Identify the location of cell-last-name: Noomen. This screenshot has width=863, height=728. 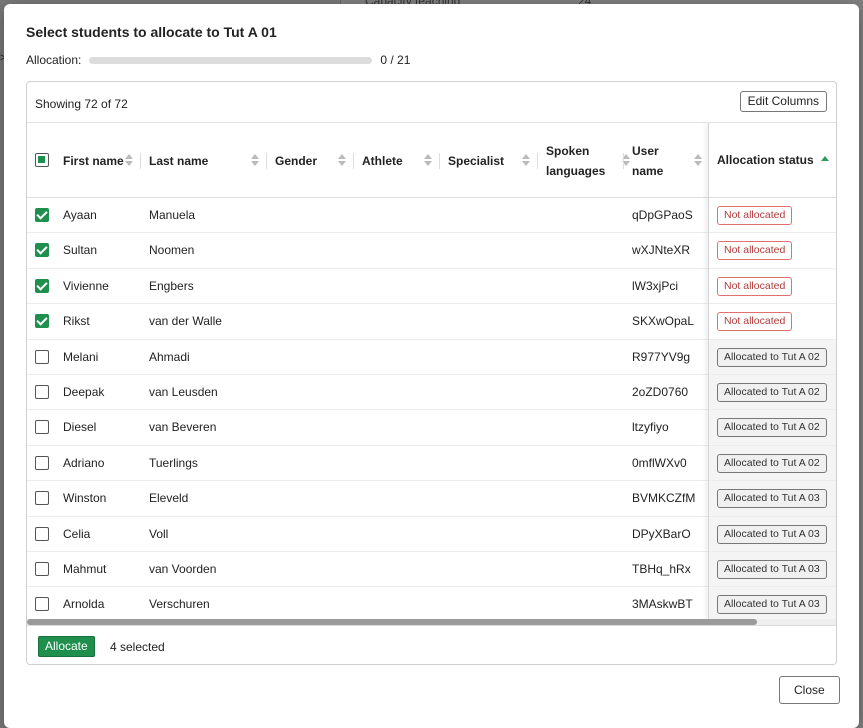
(172, 250).